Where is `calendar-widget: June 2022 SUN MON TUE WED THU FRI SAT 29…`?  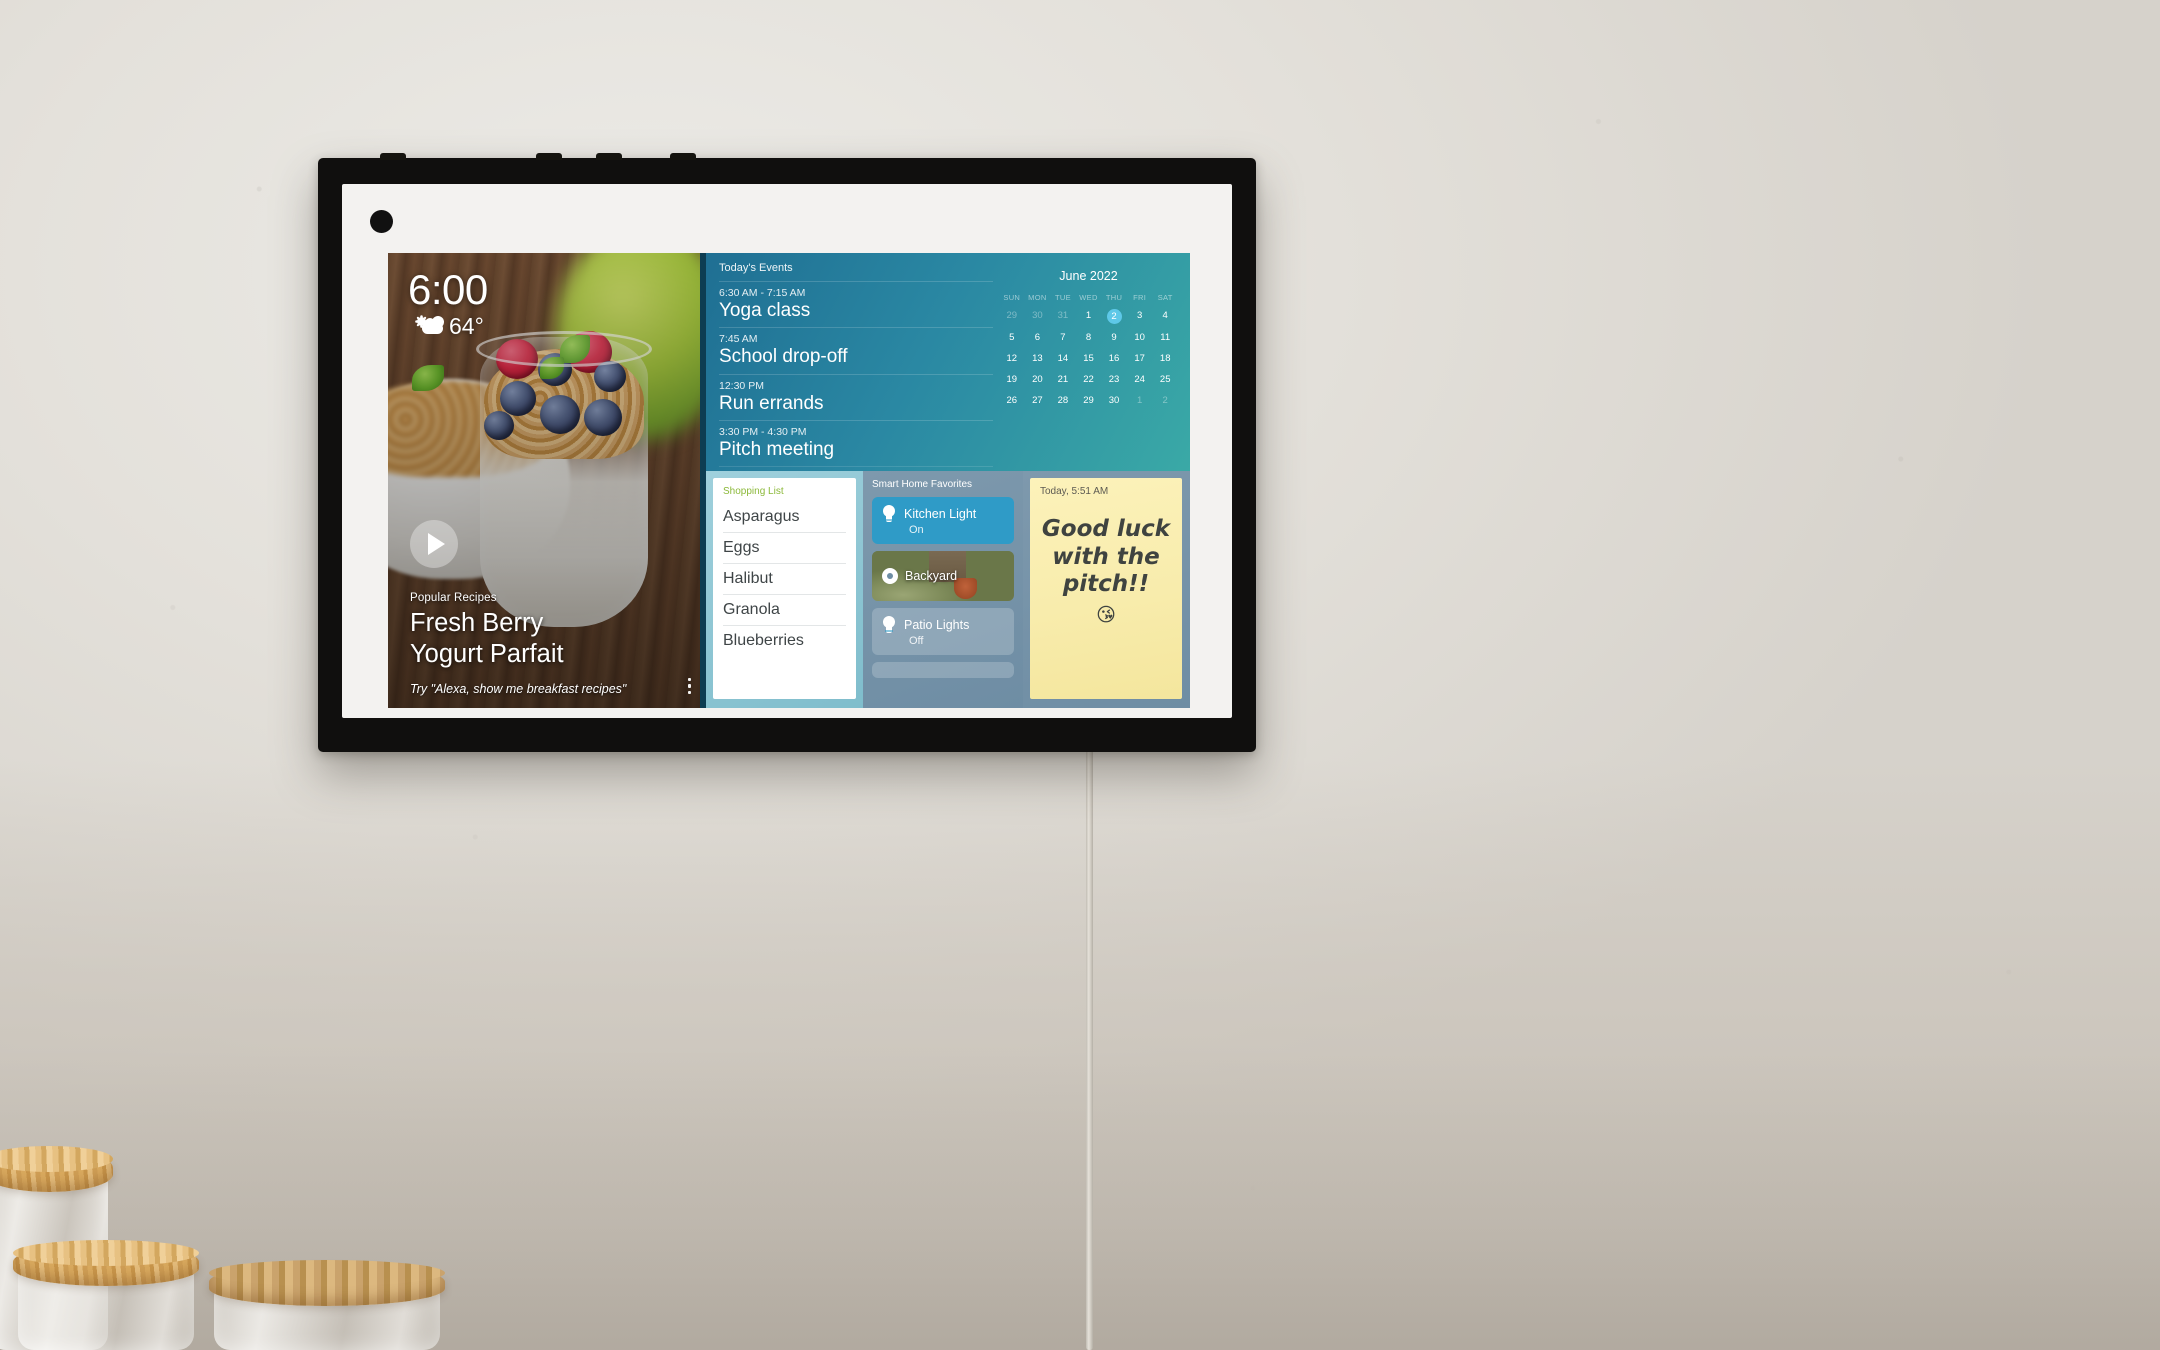 calendar-widget: June 2022 SUN MON TUE WED THU FRI SAT 29… is located at coordinates (1091, 362).